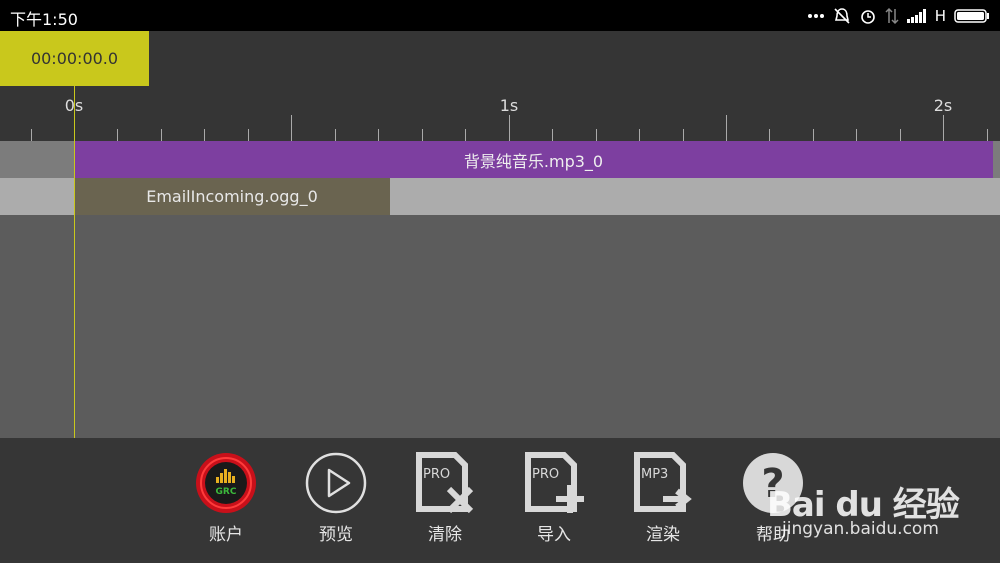 The width and height of the screenshot is (1000, 563). Describe the element at coordinates (663, 485) in the screenshot. I see `render-file-icon: MP3` at that location.